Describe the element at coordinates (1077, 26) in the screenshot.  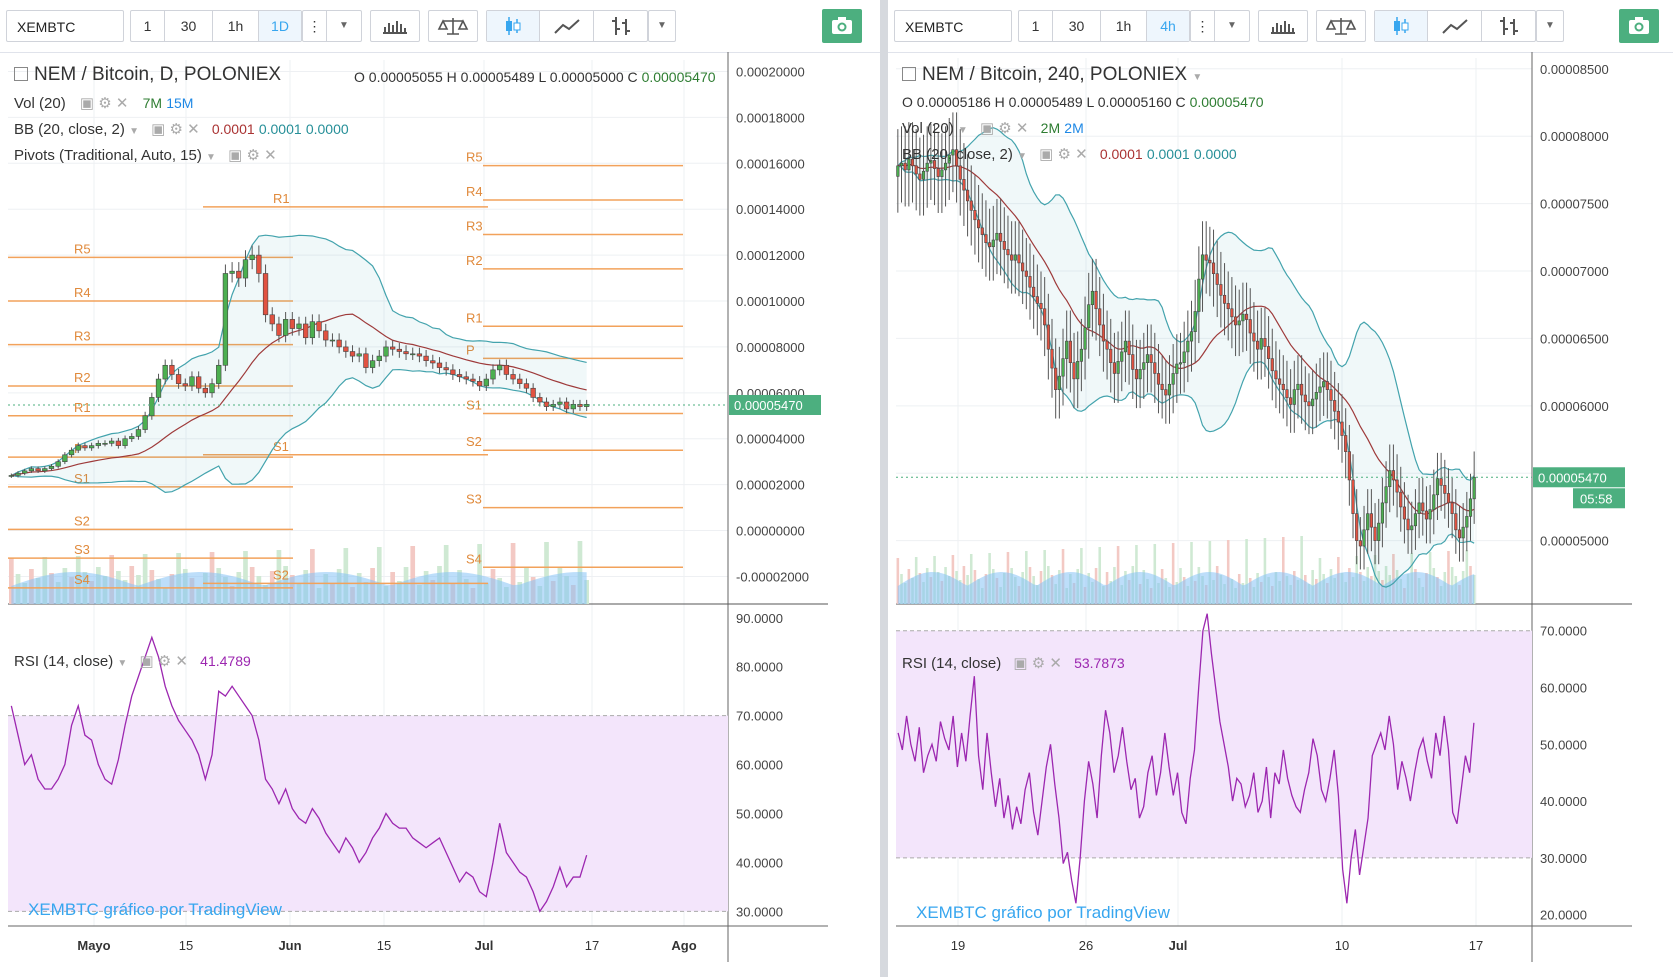
I see `right-interval-30: 30` at that location.